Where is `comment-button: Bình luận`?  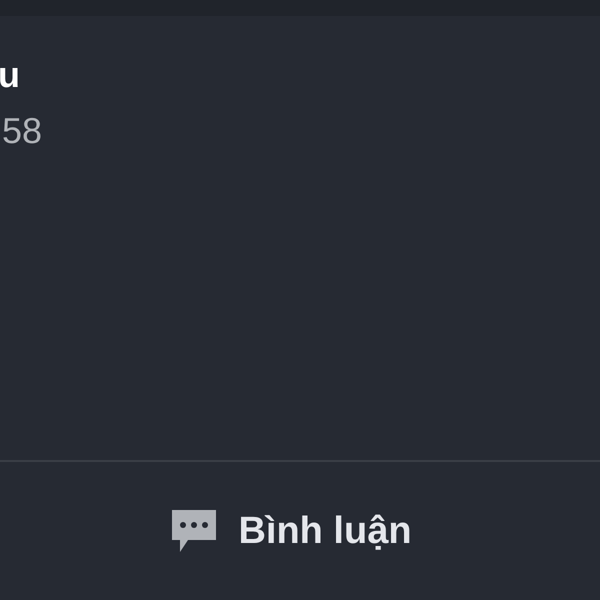
comment-button: Bình luận is located at coordinates (291, 531).